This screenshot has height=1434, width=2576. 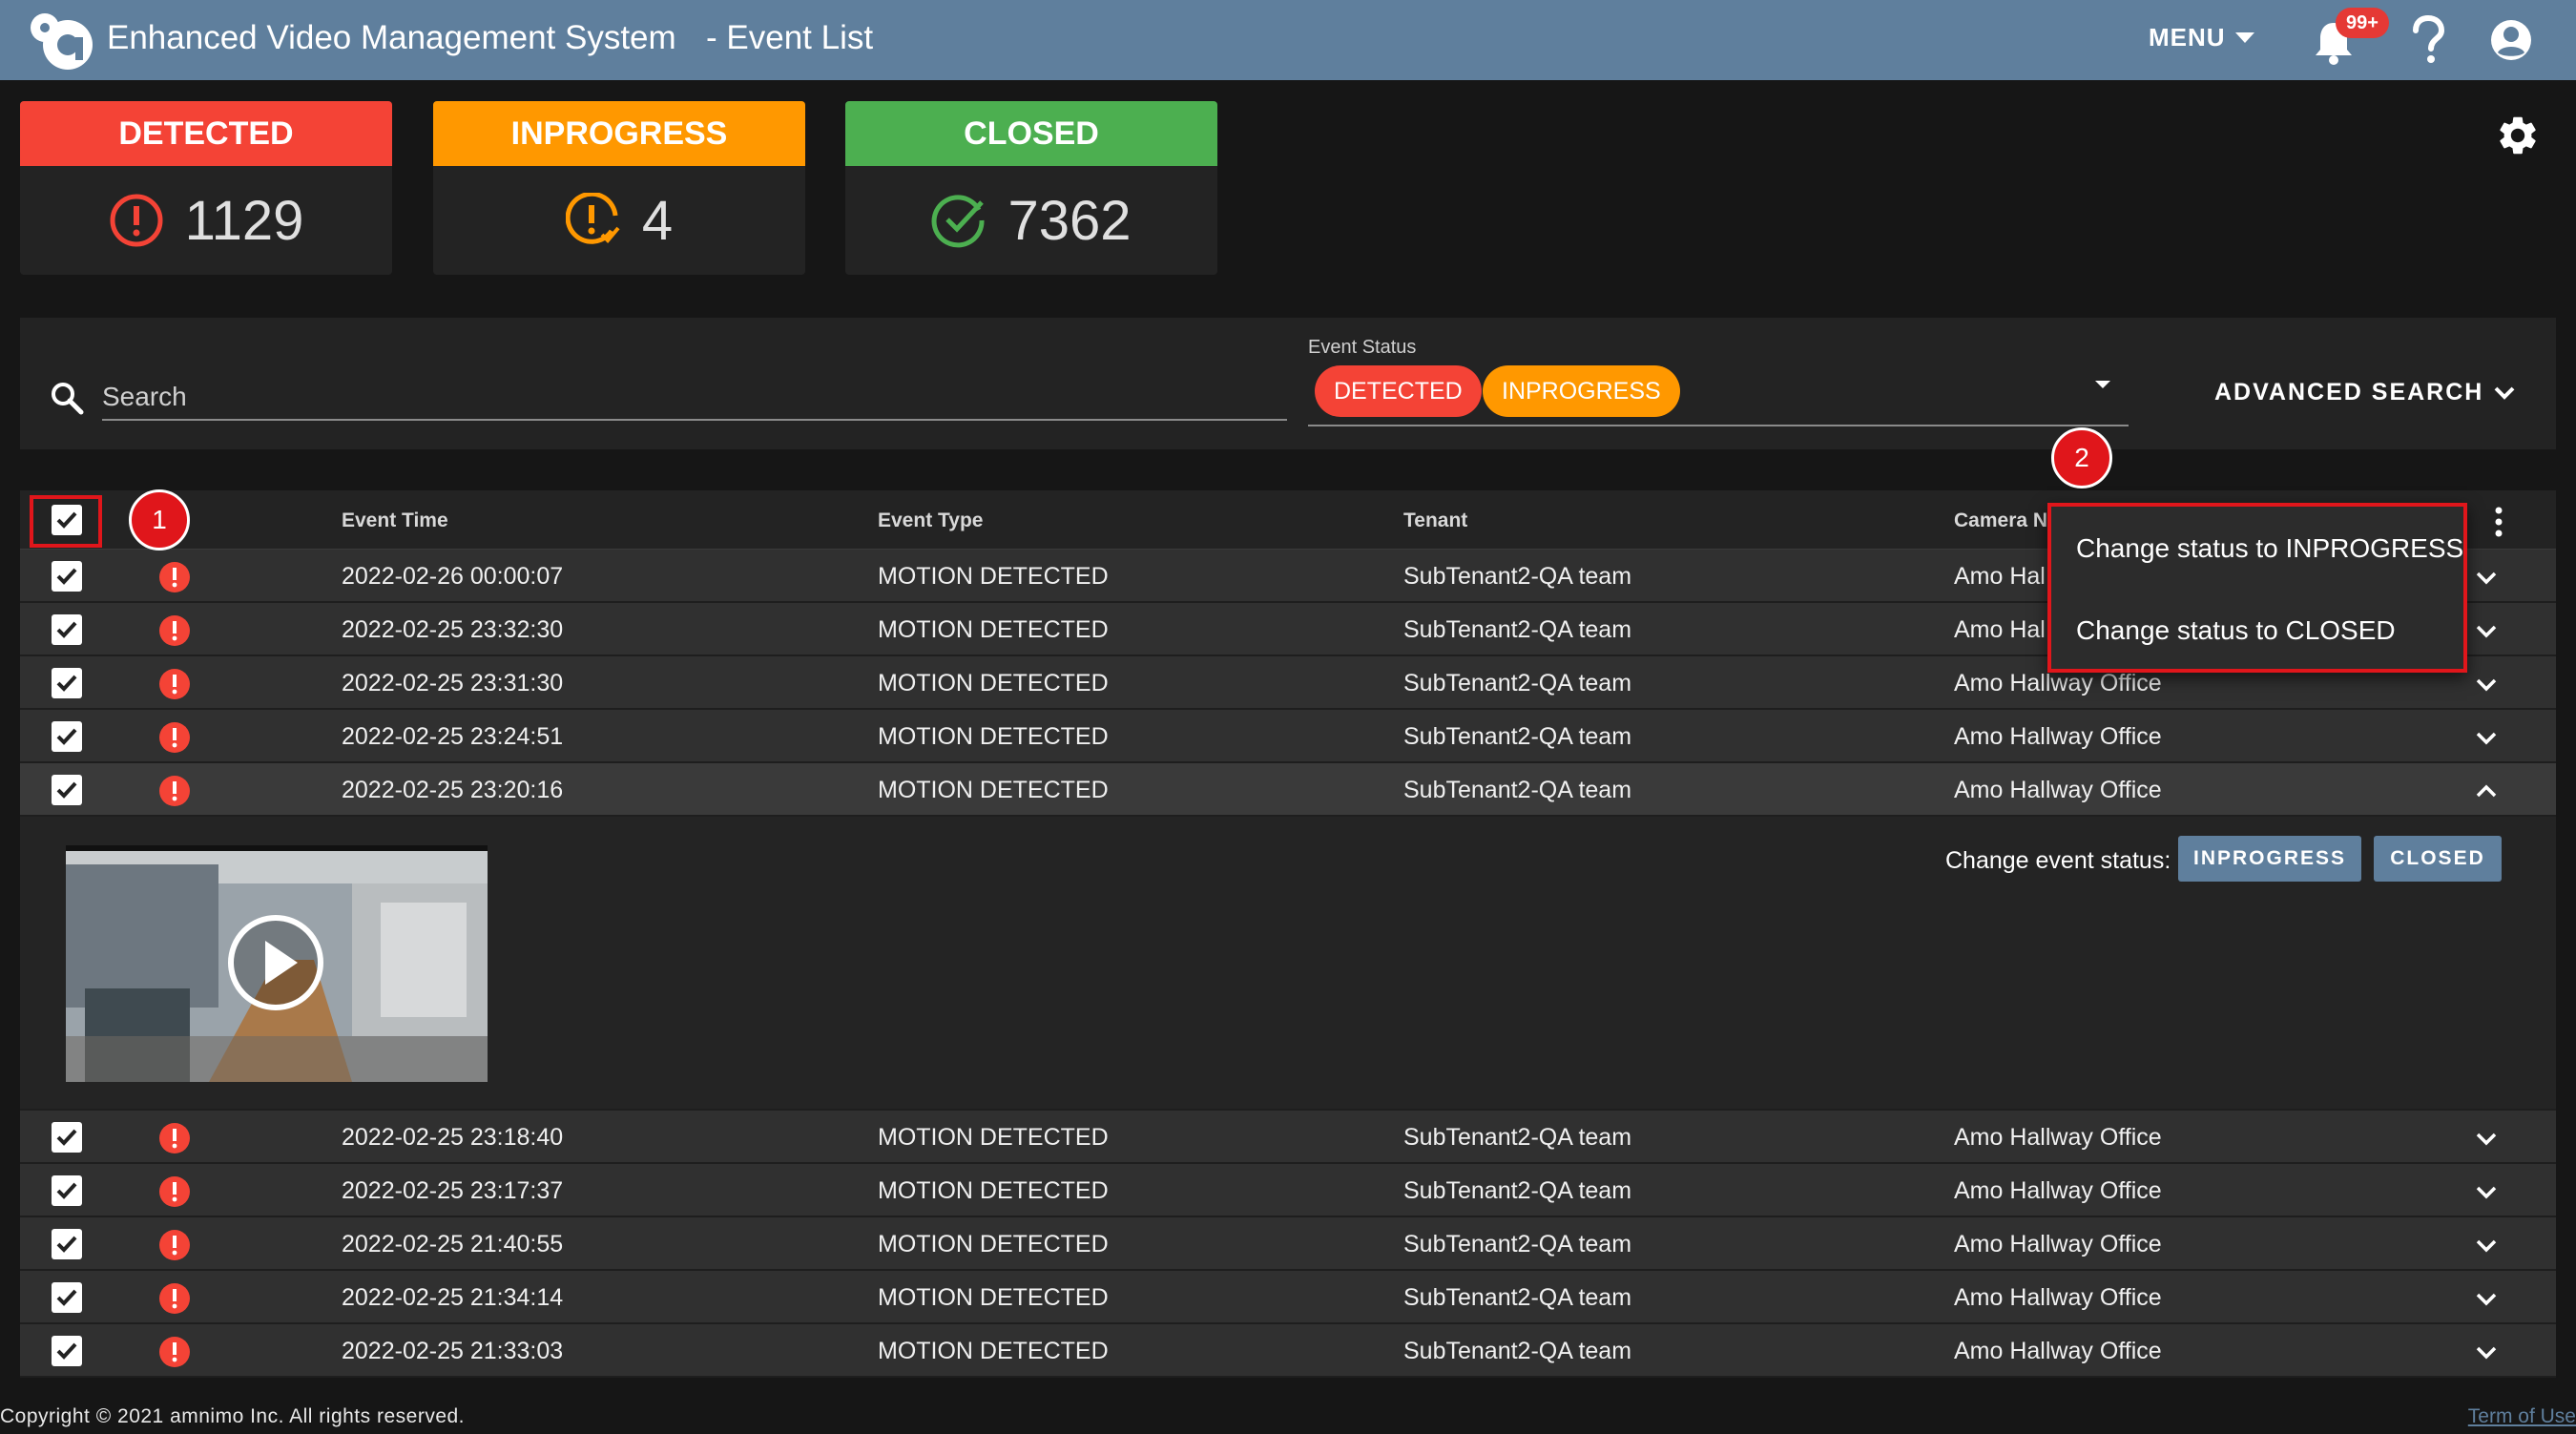 What do you see at coordinates (657, 220) in the screenshot?
I see `stat-card-count: 4` at bounding box center [657, 220].